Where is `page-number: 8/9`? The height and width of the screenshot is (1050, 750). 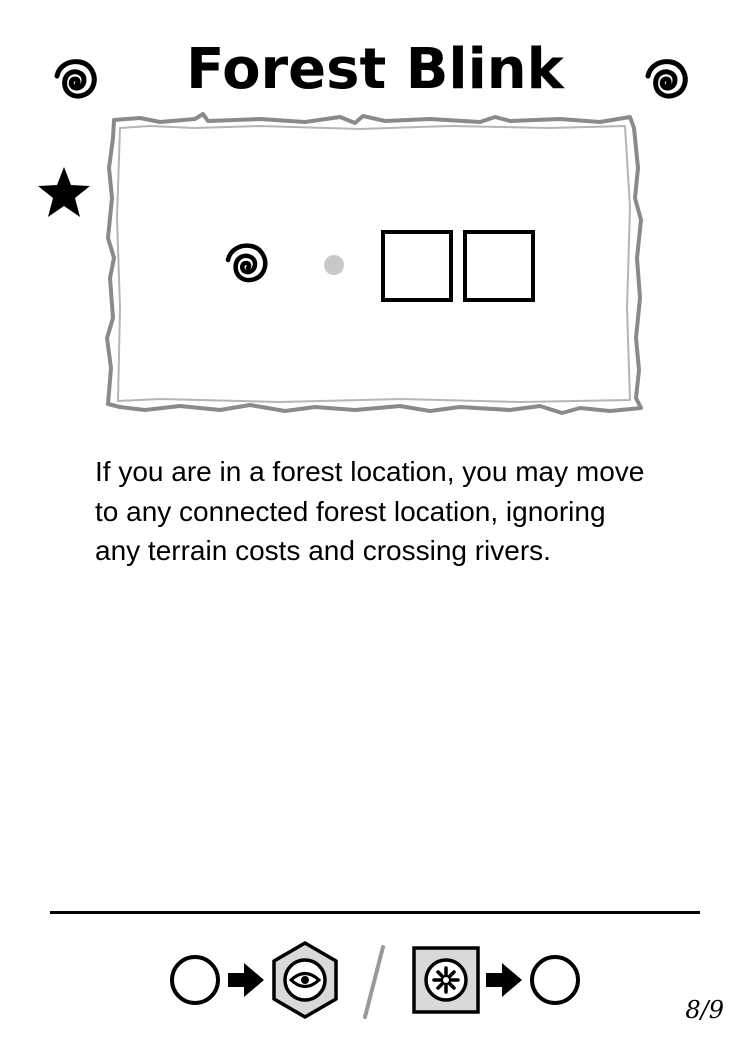
page-number: 8/9 is located at coordinates (704, 1010).